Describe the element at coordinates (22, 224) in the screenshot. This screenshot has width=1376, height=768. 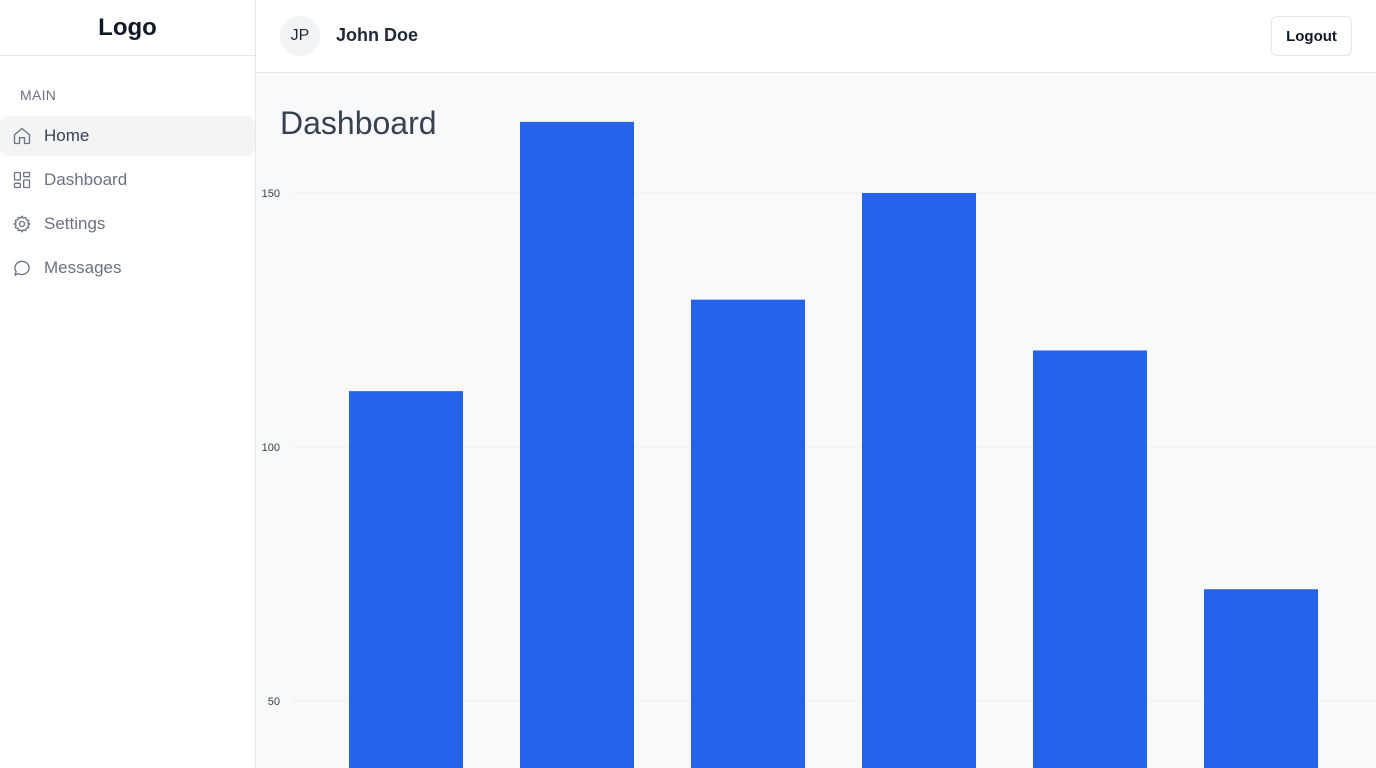
I see `gear-icon` at that location.